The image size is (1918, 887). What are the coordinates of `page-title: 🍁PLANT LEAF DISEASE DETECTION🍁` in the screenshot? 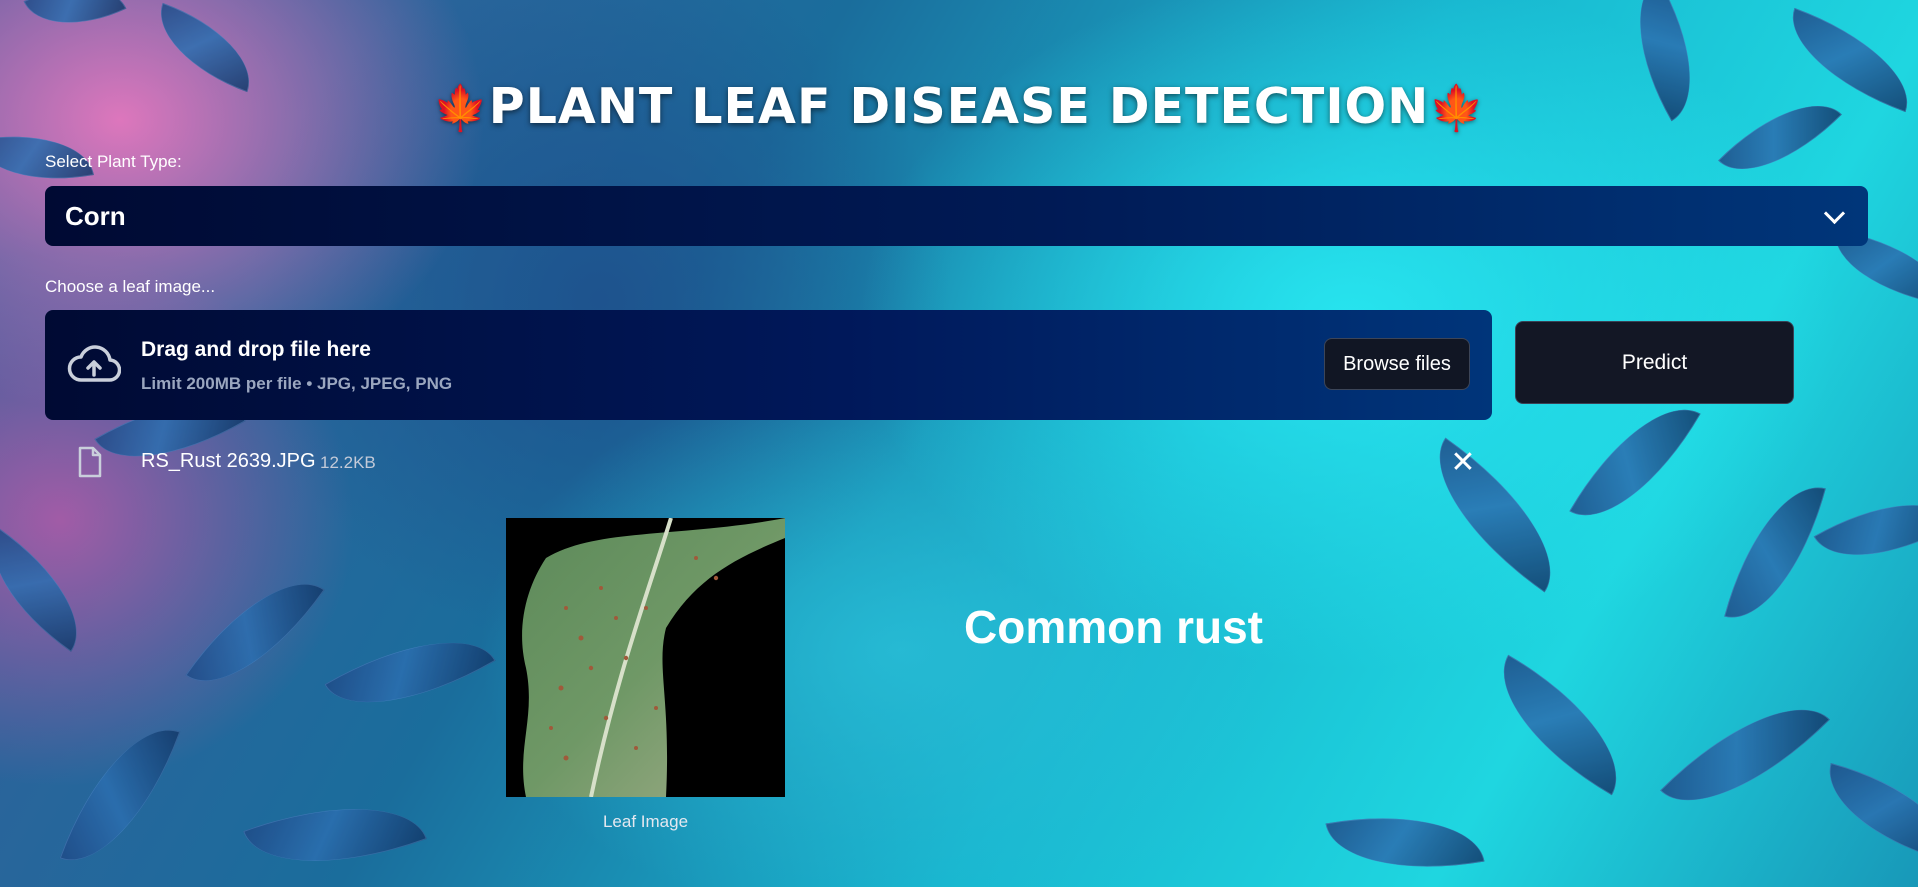 It's located at (959, 106).